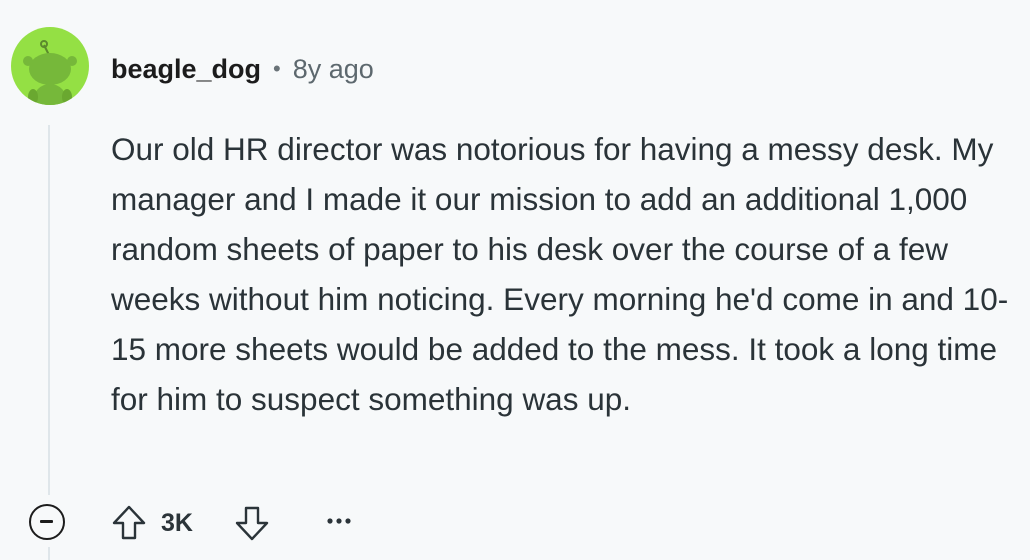  Describe the element at coordinates (333, 68) in the screenshot. I see `comment-age: 8y ago` at that location.